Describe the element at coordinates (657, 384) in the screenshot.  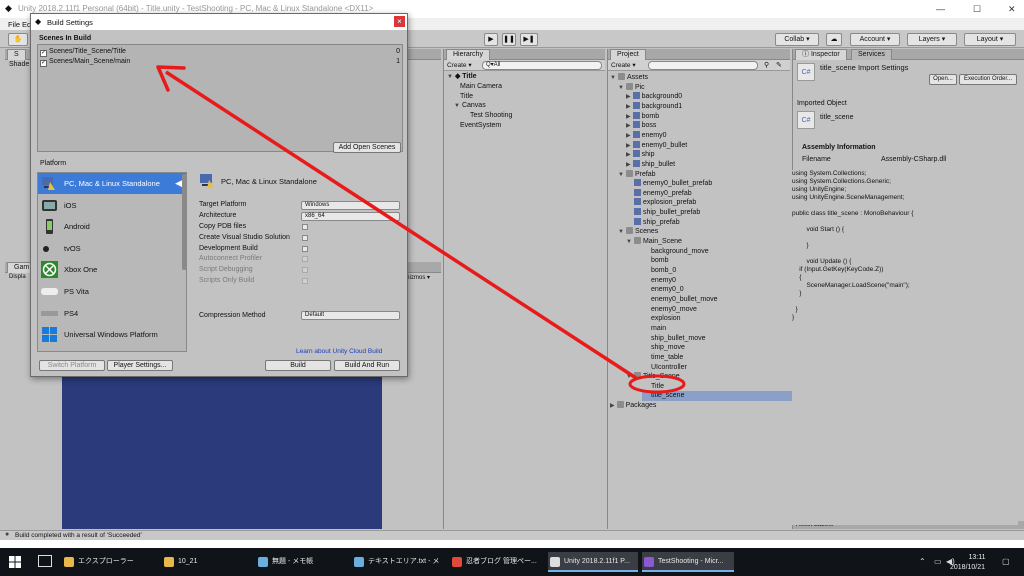
I see `annotation-circle` at that location.